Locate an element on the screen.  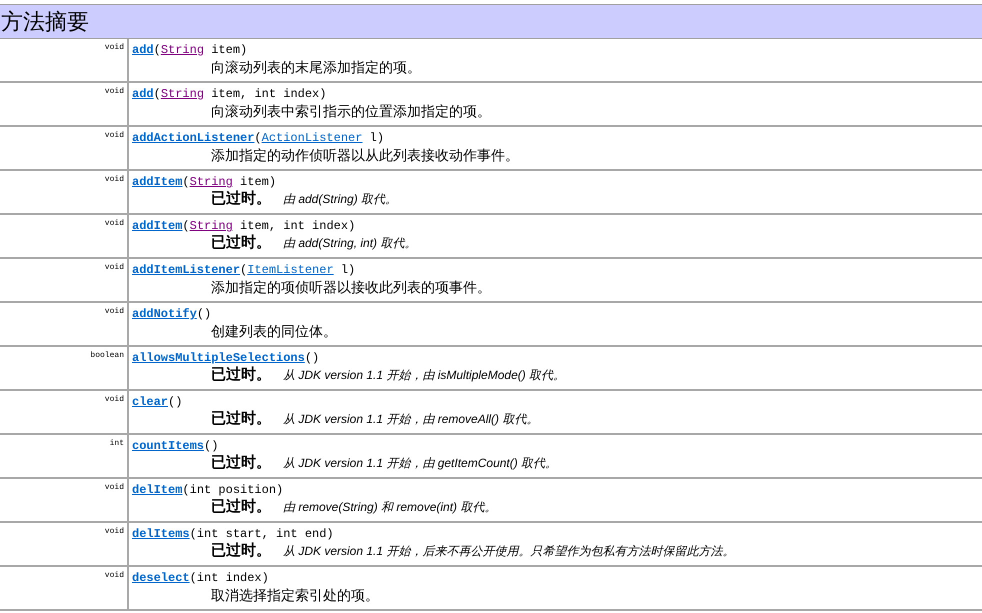
type-link: ActionListener is located at coordinates (312, 138).